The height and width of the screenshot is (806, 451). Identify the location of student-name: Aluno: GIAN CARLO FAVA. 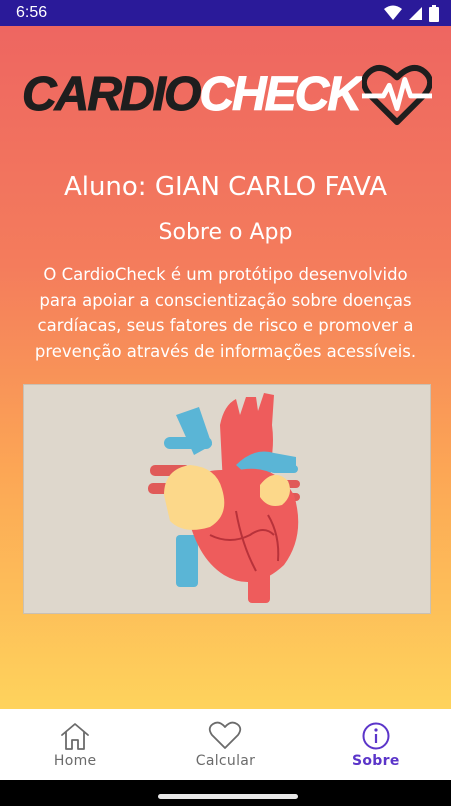
(225, 187).